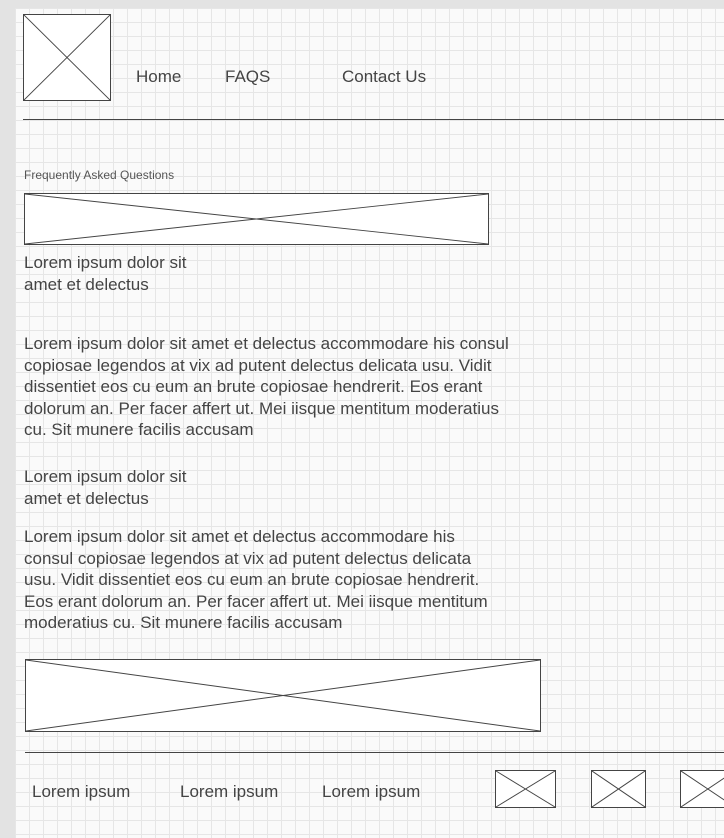  What do you see at coordinates (374, 752) in the screenshot?
I see `footer-divider` at bounding box center [374, 752].